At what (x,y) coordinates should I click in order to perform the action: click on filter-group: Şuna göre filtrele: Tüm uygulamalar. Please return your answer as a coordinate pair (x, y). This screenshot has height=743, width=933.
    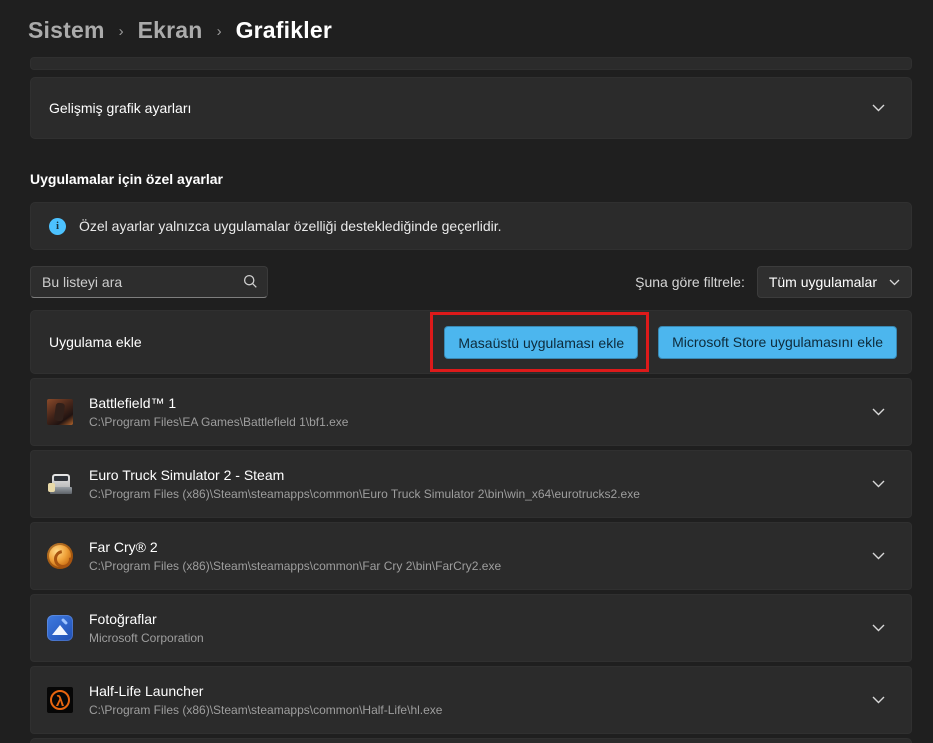
    Looking at the image, I should click on (773, 282).